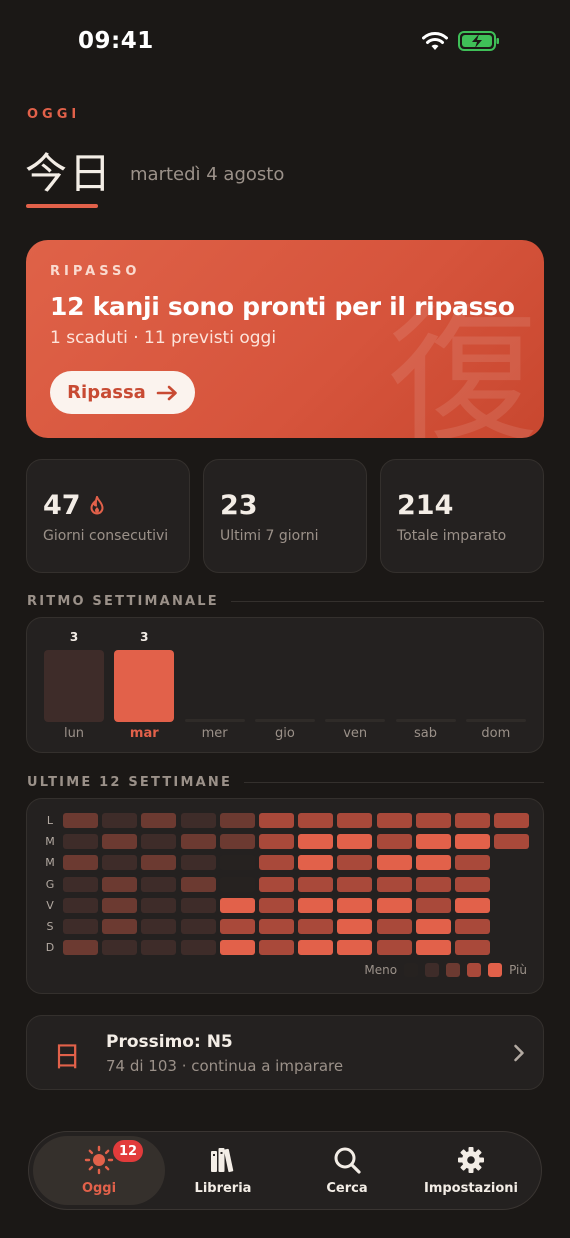  I want to click on tab-bar: Oggi 12 Libreria Cerca Impostazioni, so click(285, 1170).